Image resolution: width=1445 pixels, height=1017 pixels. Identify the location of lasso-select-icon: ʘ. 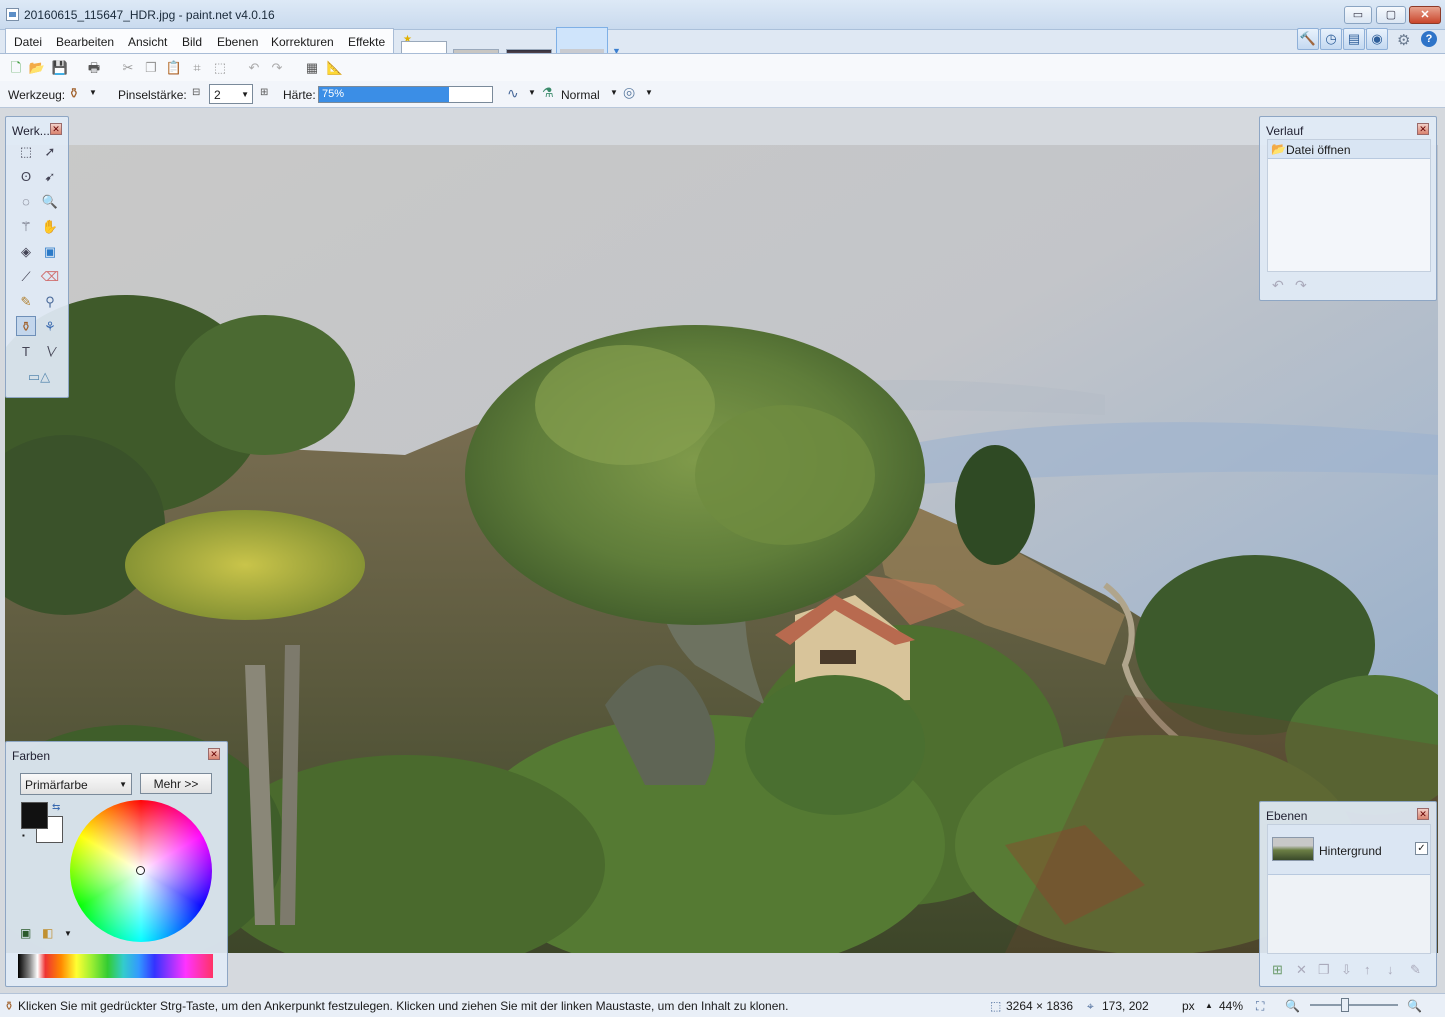
(26, 177).